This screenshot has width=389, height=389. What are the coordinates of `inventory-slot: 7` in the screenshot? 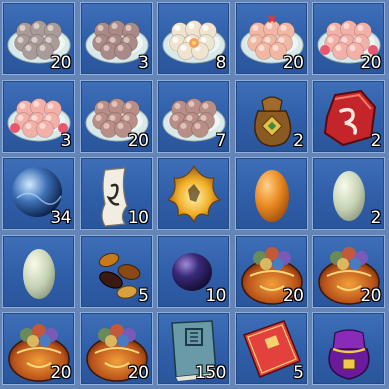 It's located at (193, 116).